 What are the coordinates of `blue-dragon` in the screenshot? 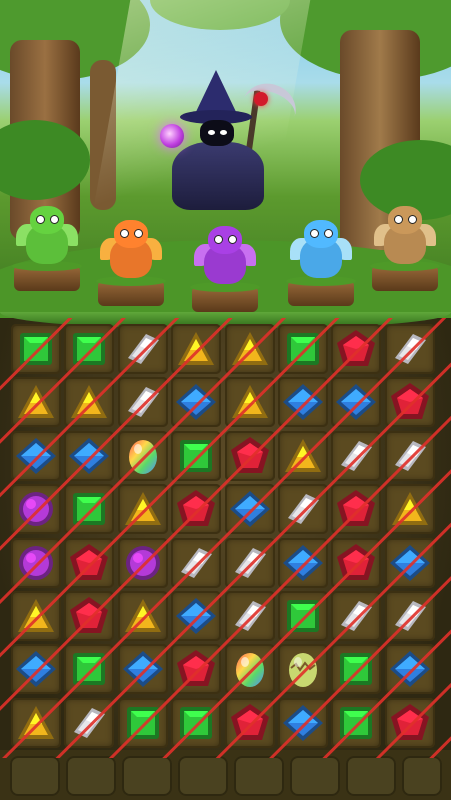 It's located at (321, 250).